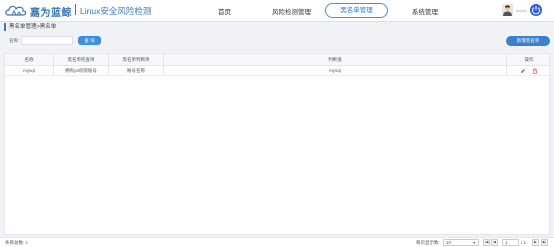  What do you see at coordinates (334, 59) in the screenshot?
I see `column-header-value: 判断值` at bounding box center [334, 59].